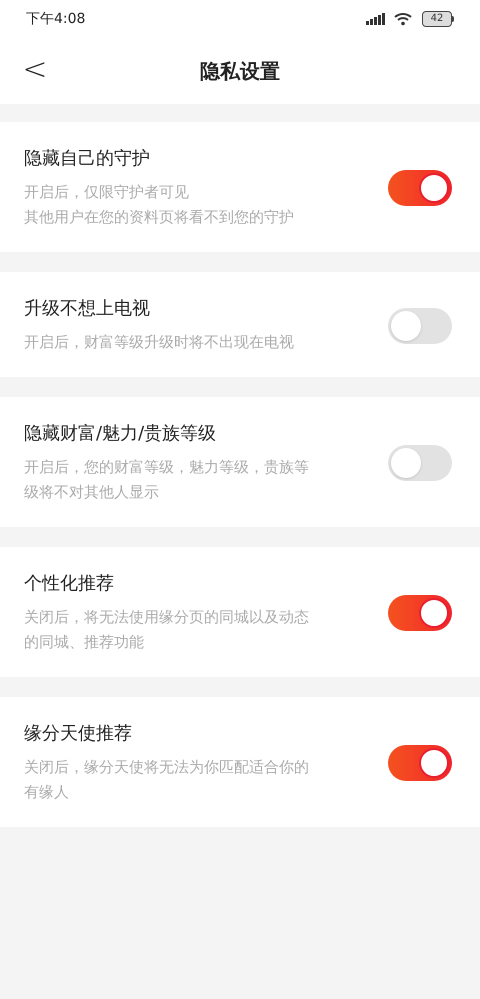 The width and height of the screenshot is (480, 999). I want to click on setting-description: 开启后，仅限守护者可见, so click(107, 192).